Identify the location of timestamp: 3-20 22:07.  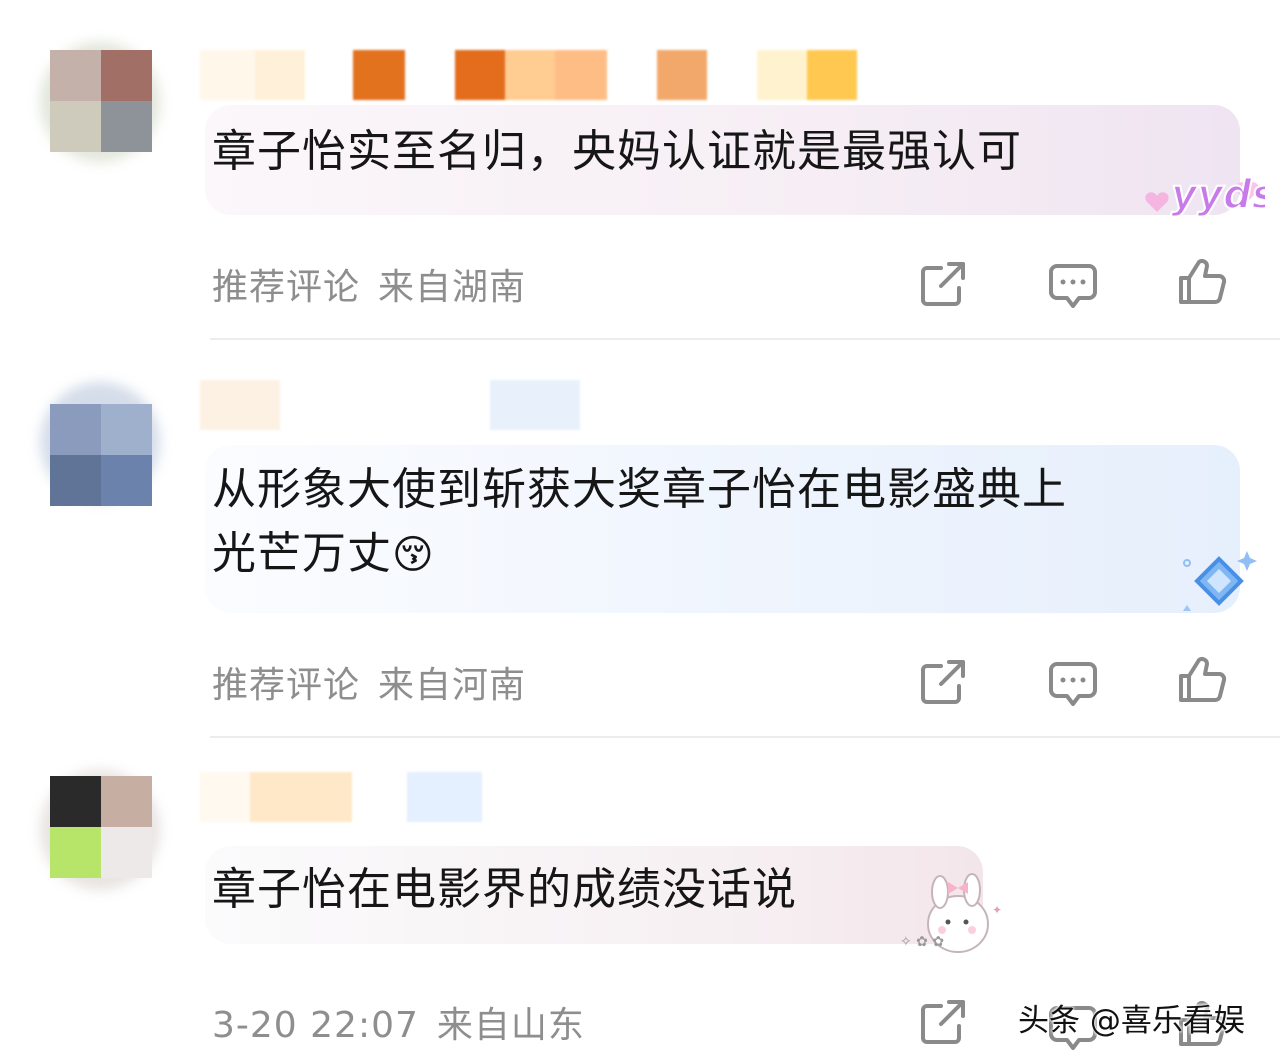
(315, 1025).